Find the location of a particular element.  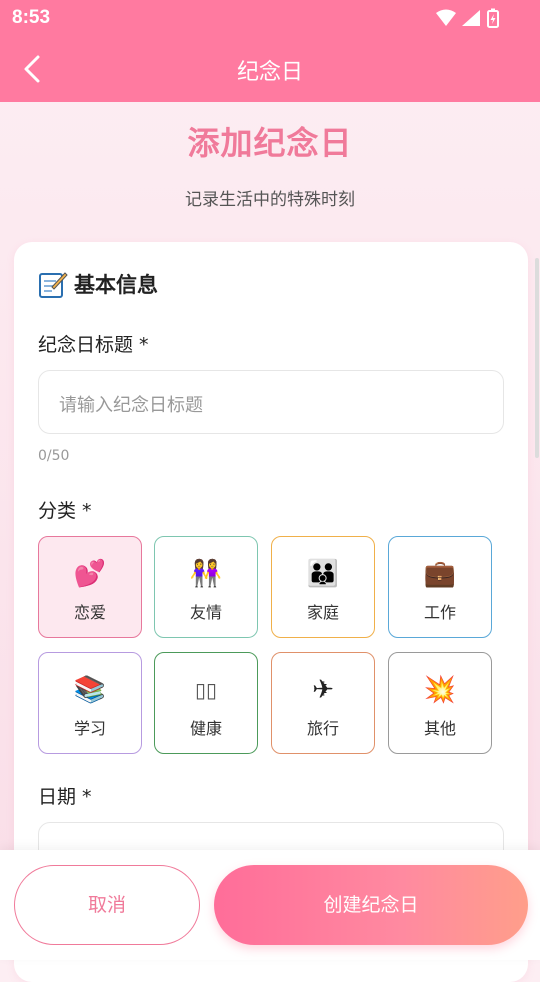

category-item-work: 💼 工作 is located at coordinates (440, 587).